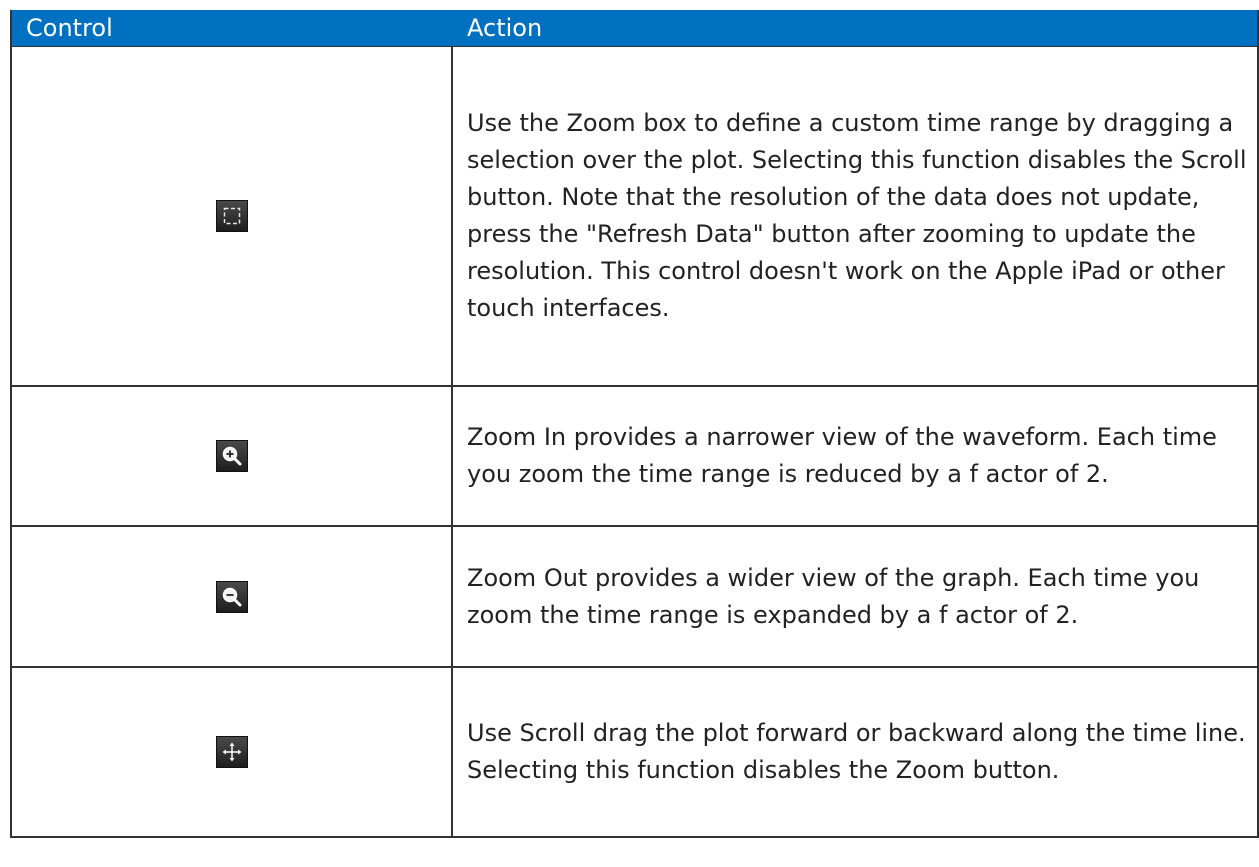 The width and height of the screenshot is (1259, 867). I want to click on zoom-out-icon, so click(231, 596).